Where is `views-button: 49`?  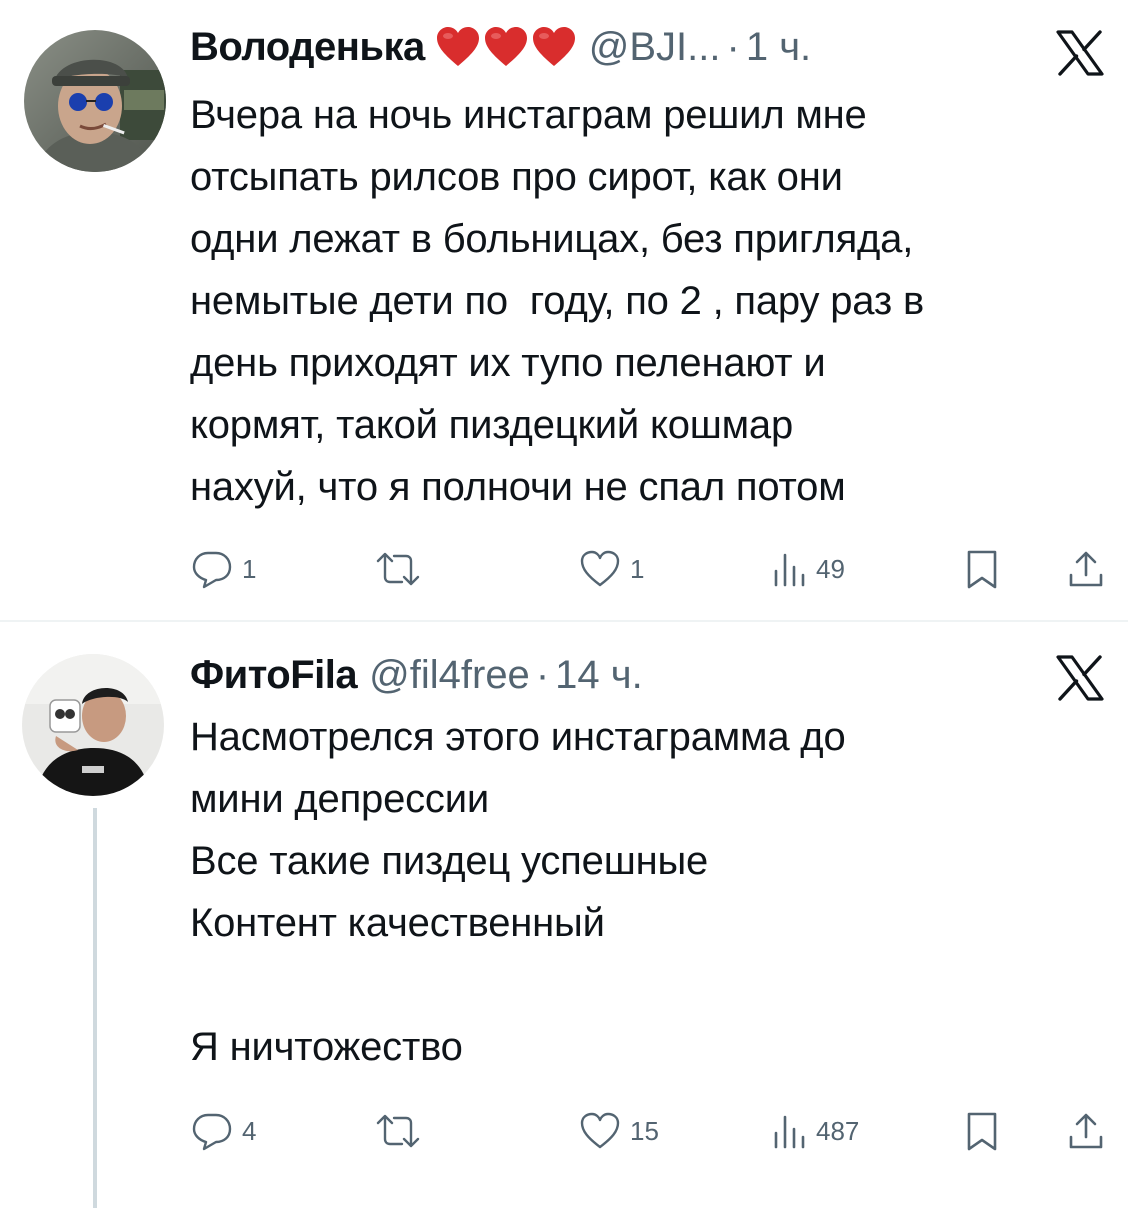
views-button: 49 is located at coordinates (806, 569).